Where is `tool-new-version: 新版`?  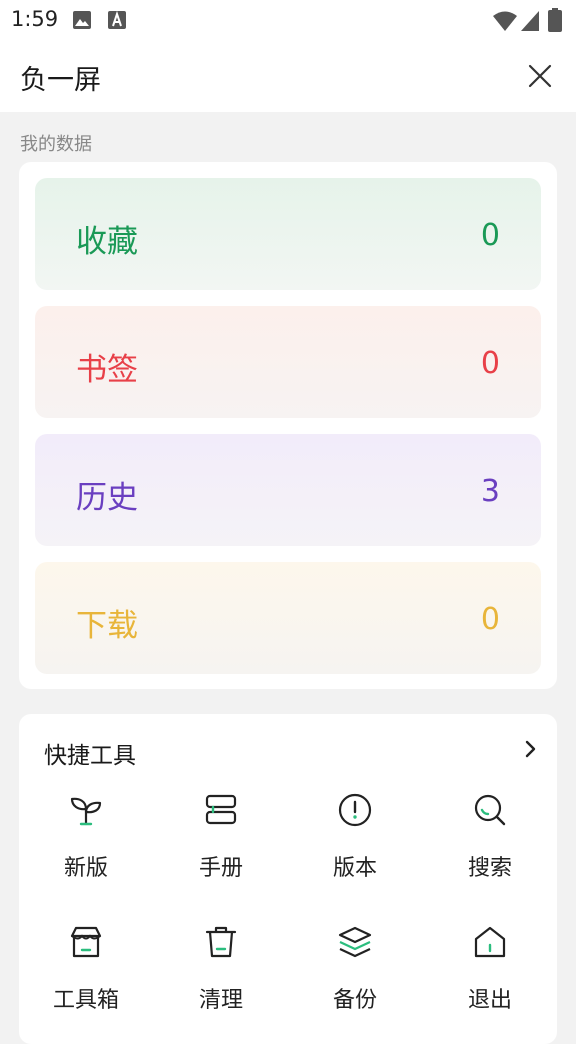 tool-new-version: 新版 is located at coordinates (86, 847).